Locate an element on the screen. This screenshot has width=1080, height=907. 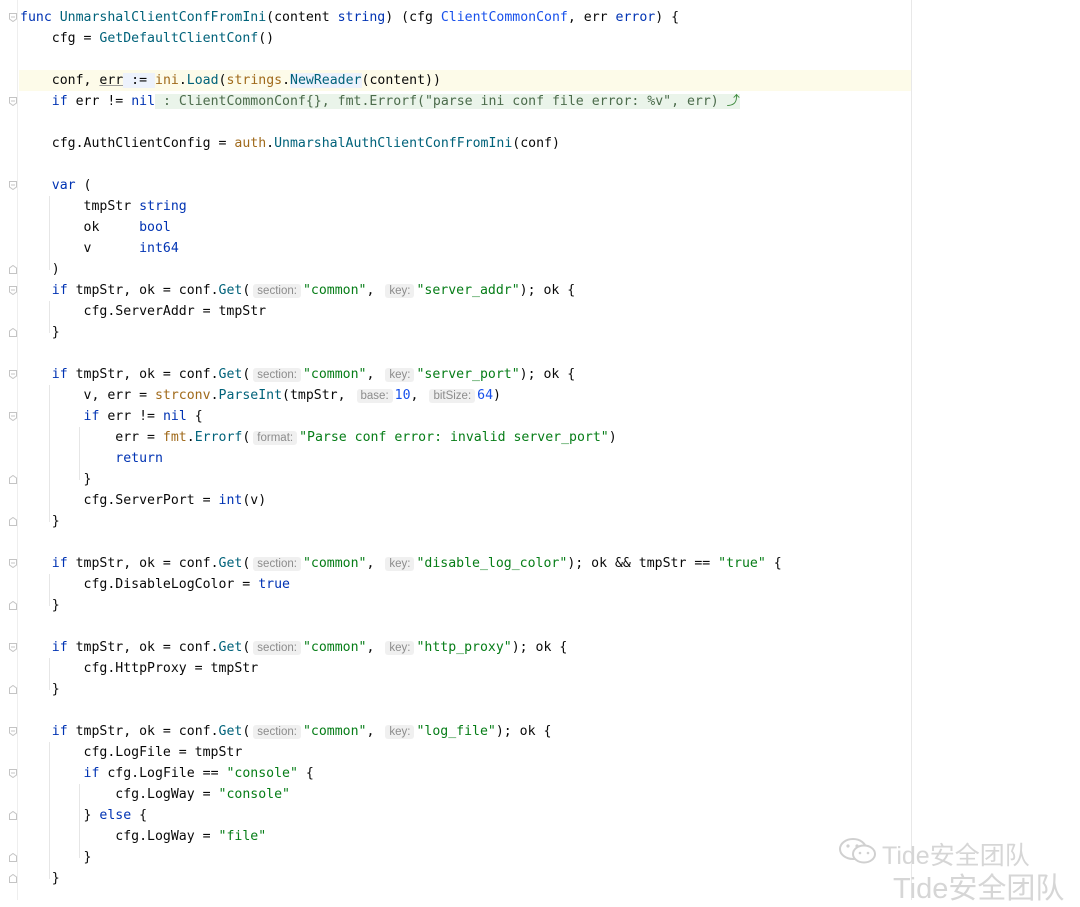
code-token: ini is located at coordinates (167, 80).